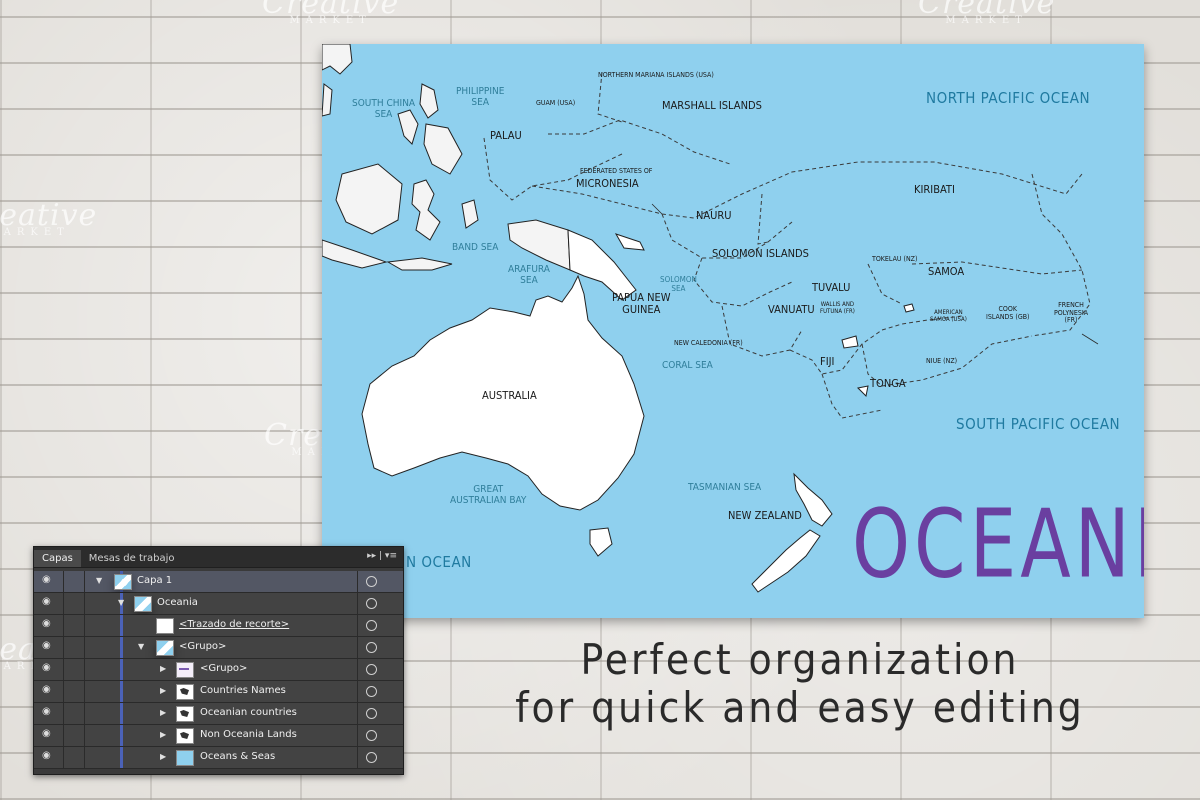 Image resolution: width=1200 pixels, height=800 pixels. Describe the element at coordinates (791, 309) in the screenshot. I see `label-vanuatu: VANUATU` at that location.